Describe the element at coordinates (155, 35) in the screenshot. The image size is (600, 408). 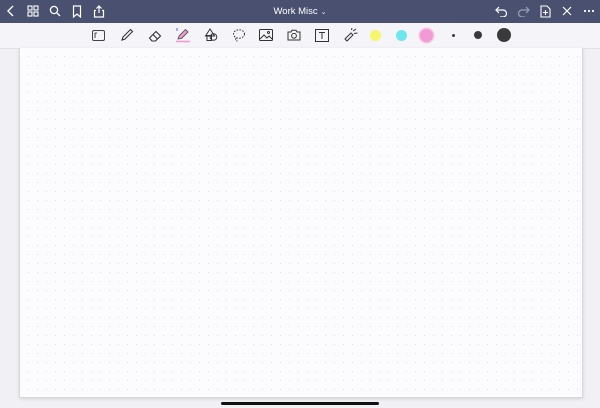
I see `eraser-icon` at that location.